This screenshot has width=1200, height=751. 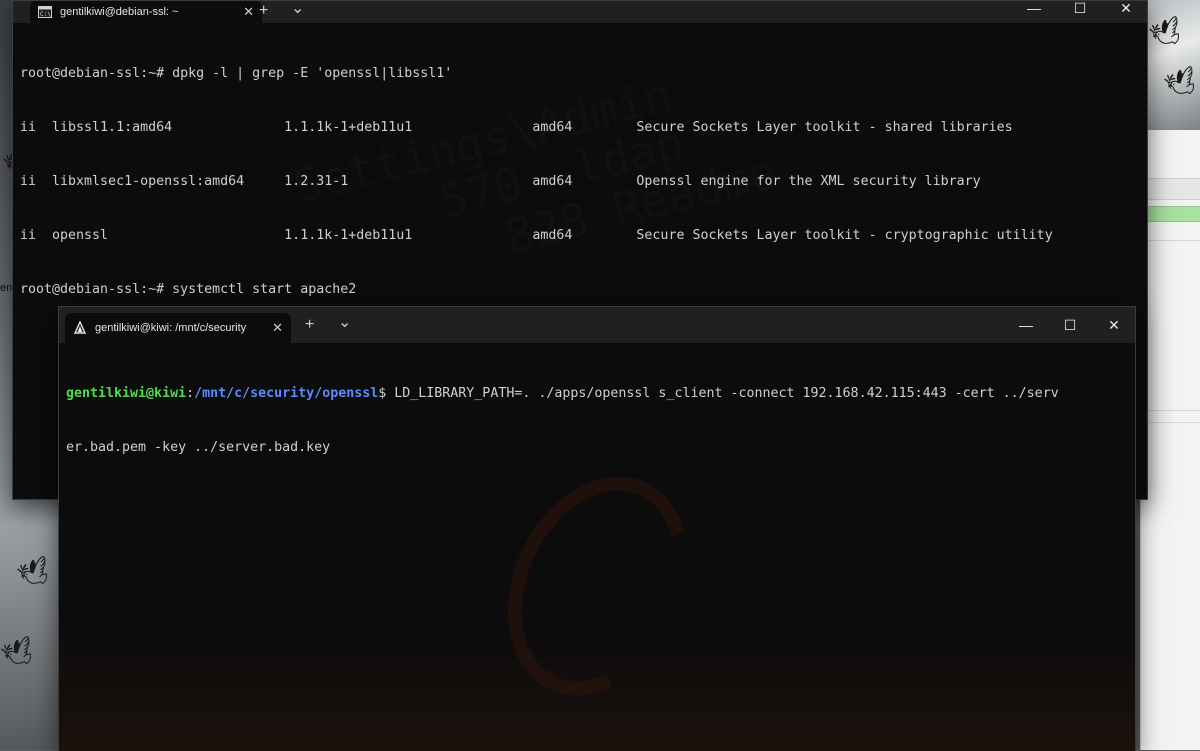 I want to click on tab-title: gentilkiwi@debian-ssl: ~, so click(x=119, y=12).